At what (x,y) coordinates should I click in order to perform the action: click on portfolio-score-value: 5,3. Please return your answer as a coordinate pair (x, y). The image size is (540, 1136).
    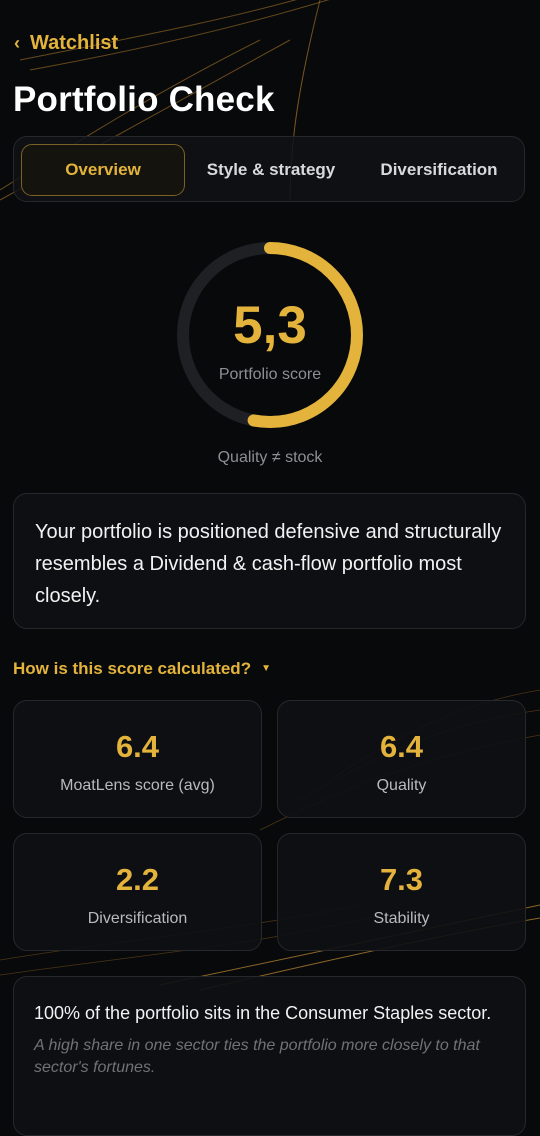
    Looking at the image, I should click on (270, 325).